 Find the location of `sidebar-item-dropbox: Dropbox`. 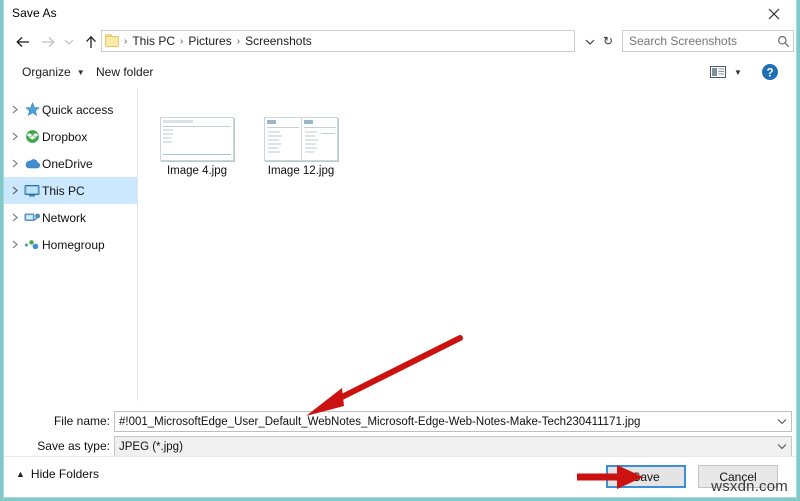

sidebar-item-dropbox: Dropbox is located at coordinates (70, 136).